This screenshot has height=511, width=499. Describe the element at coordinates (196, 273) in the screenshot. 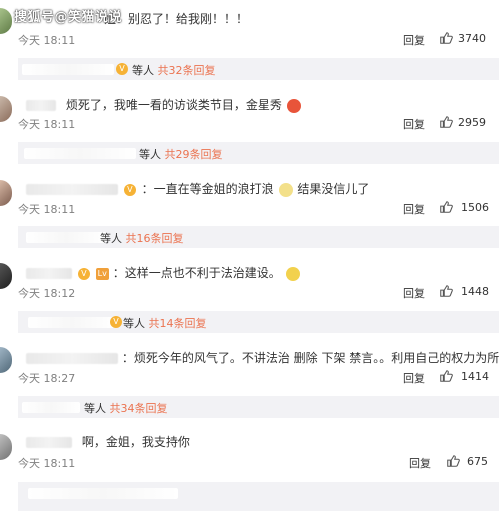

I see `comment-text: ：这样一点也不利于法治建设。` at that location.